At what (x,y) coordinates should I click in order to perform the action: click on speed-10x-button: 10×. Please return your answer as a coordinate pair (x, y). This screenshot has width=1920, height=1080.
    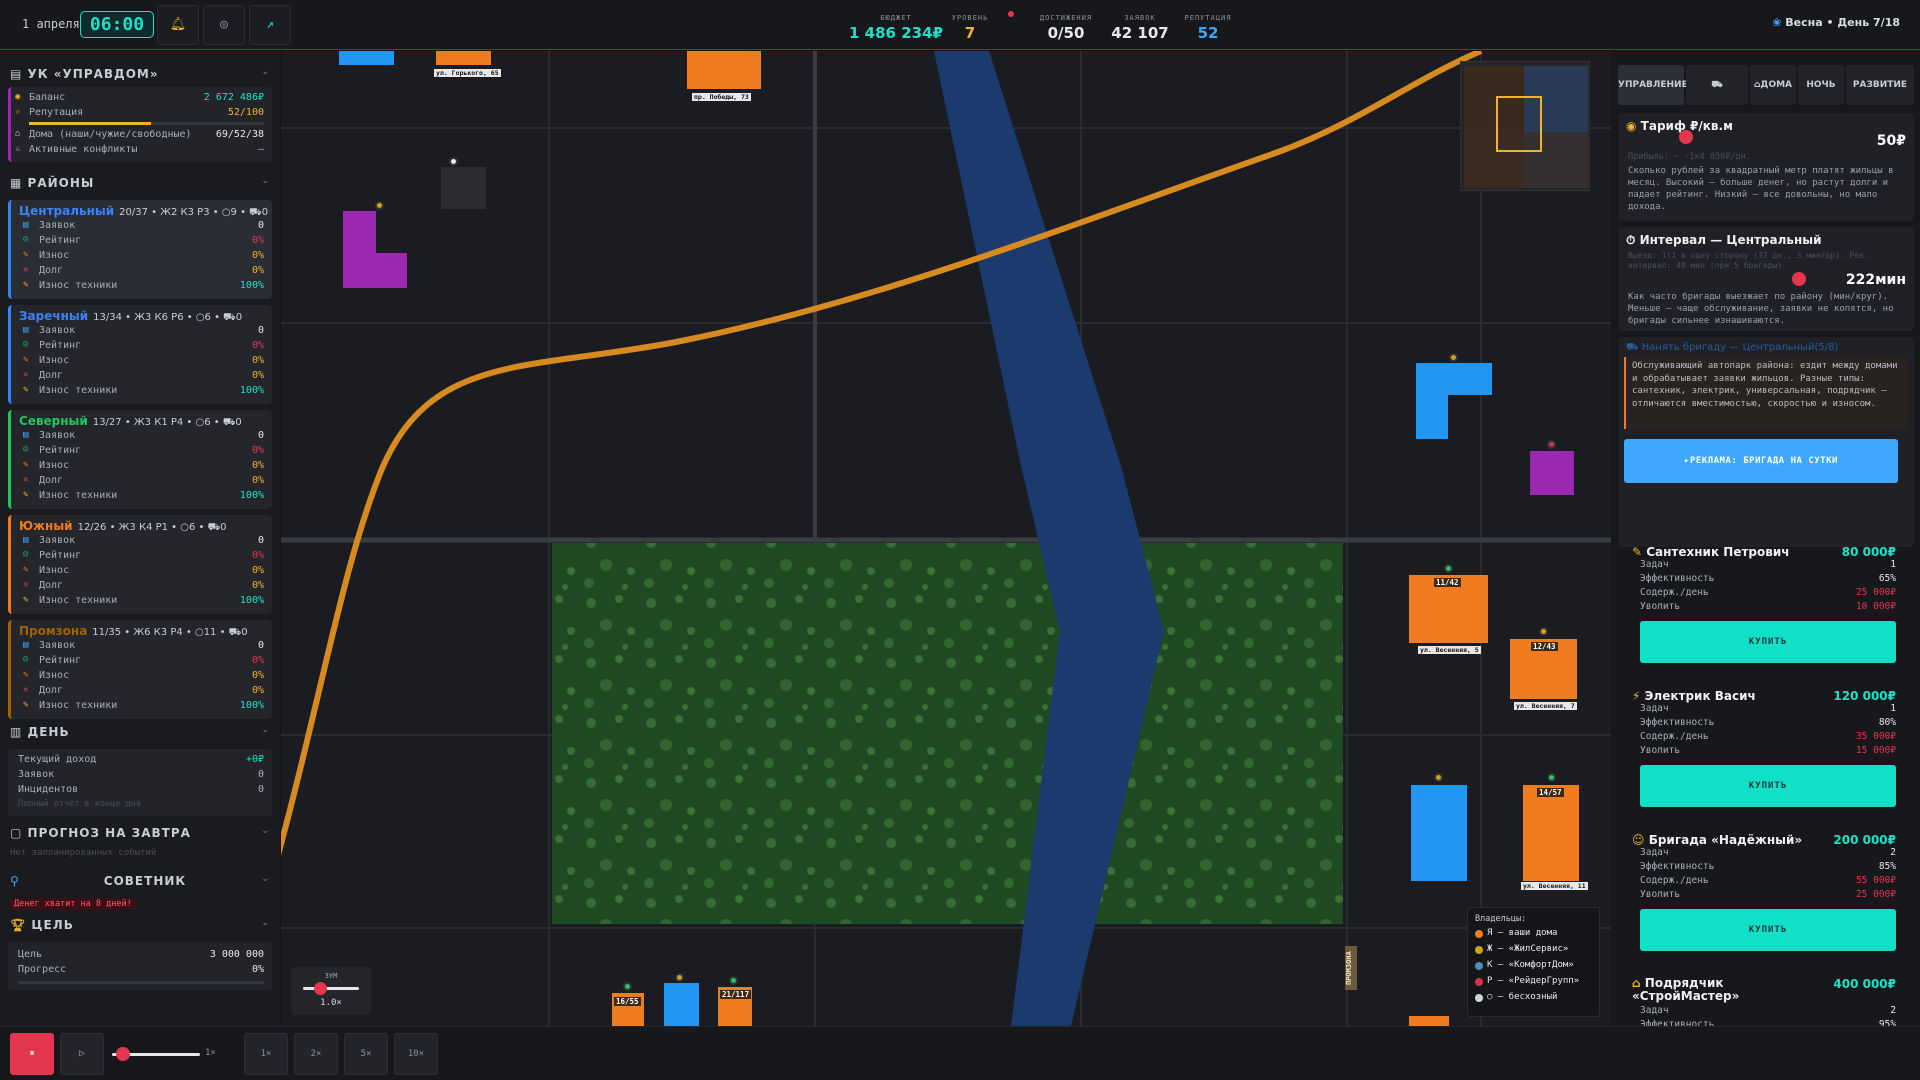
    Looking at the image, I should click on (416, 1054).